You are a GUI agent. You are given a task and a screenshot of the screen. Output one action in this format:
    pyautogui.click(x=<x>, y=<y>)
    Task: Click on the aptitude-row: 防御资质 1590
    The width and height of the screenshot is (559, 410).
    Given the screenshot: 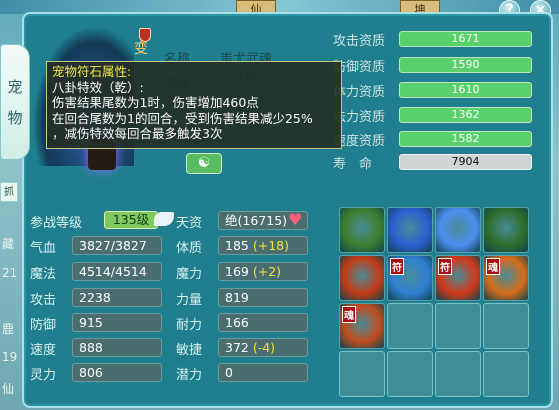 What is the action you would take?
    pyautogui.click(x=434, y=65)
    